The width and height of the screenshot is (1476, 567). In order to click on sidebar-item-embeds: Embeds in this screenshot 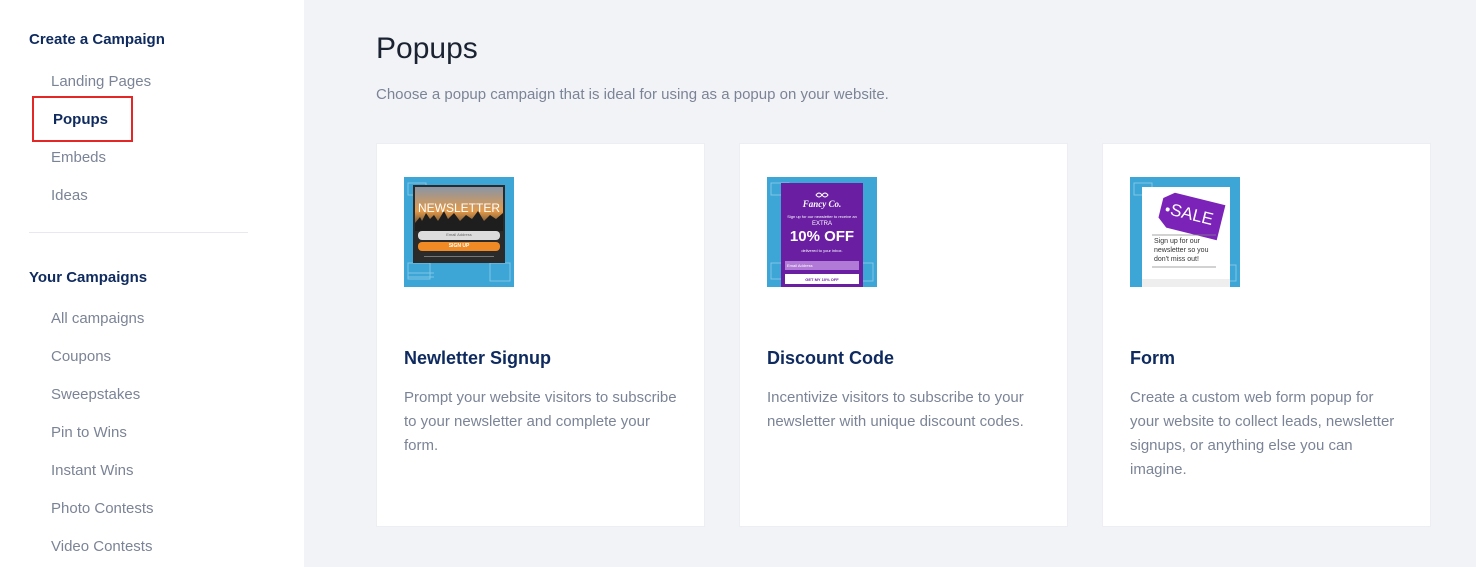, I will do `click(78, 157)`.